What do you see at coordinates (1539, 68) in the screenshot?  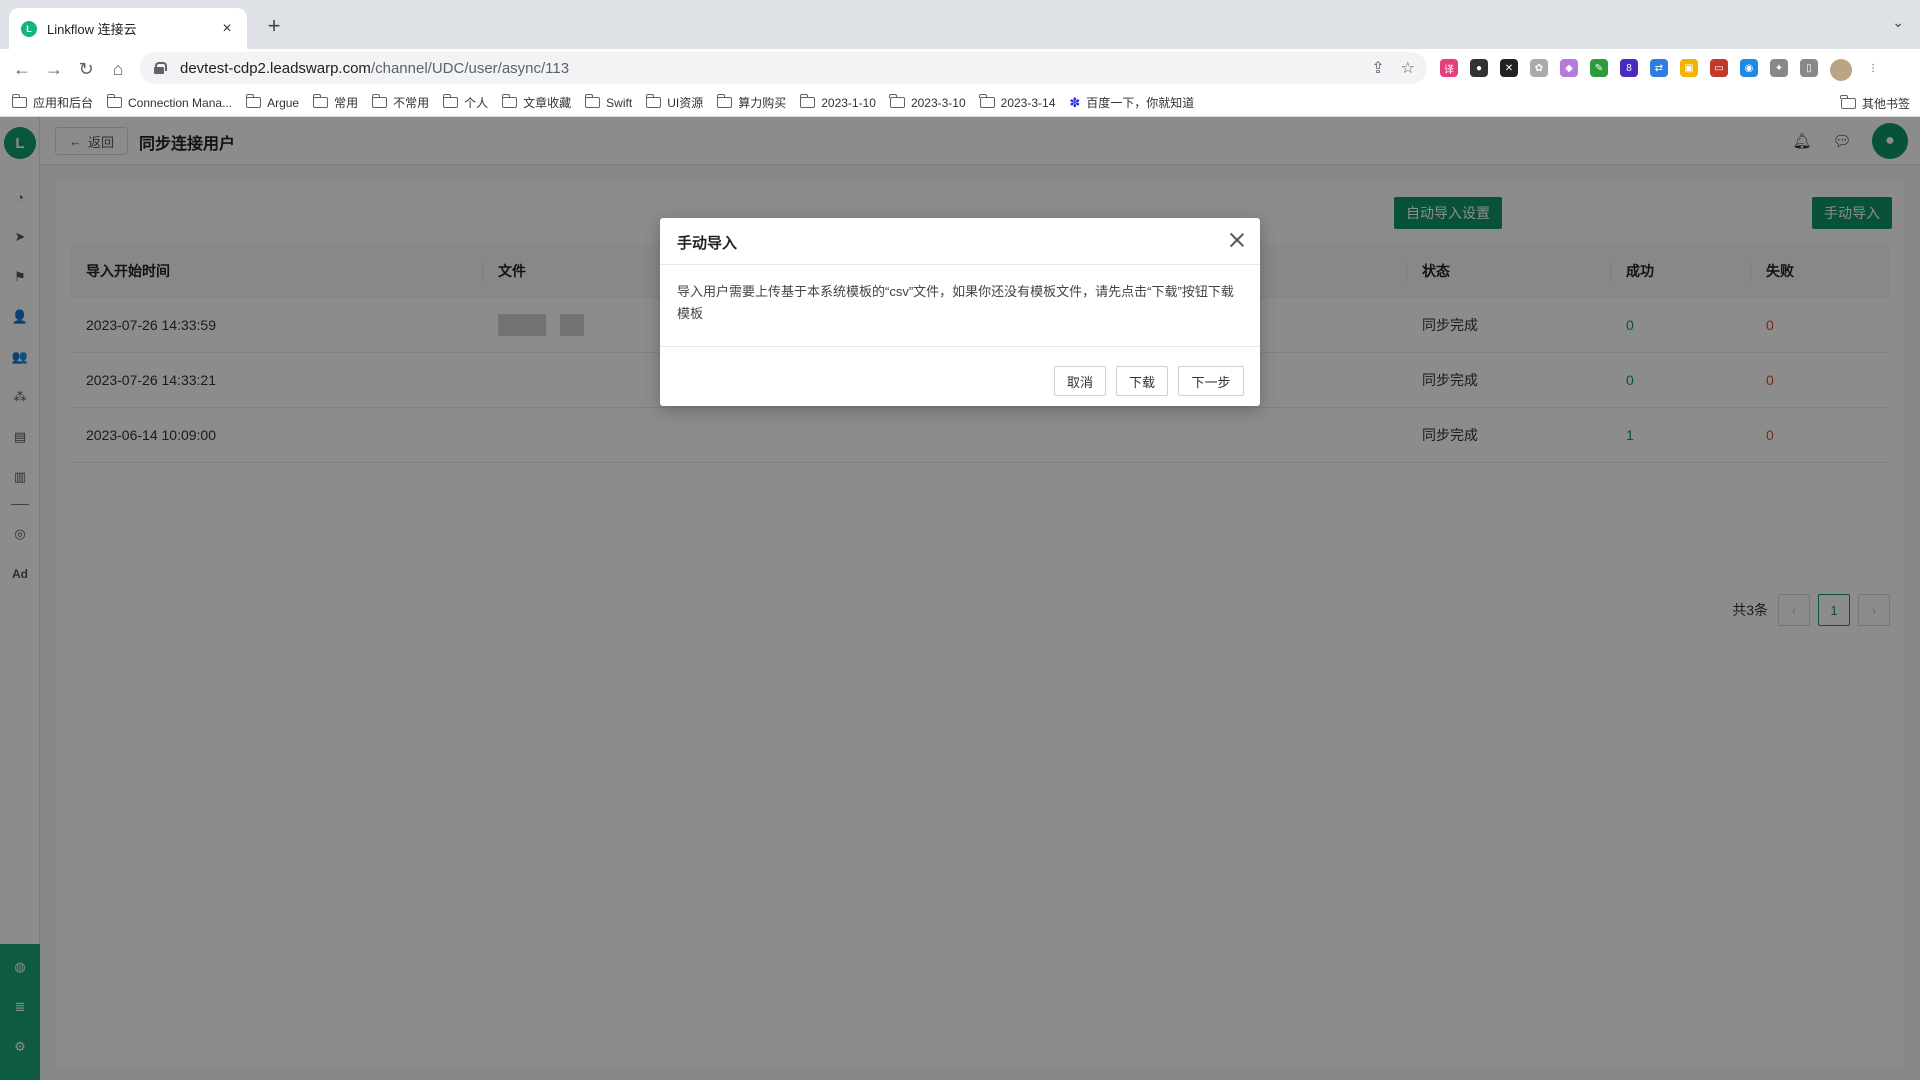 I see `openai-extension-icon: ✿` at bounding box center [1539, 68].